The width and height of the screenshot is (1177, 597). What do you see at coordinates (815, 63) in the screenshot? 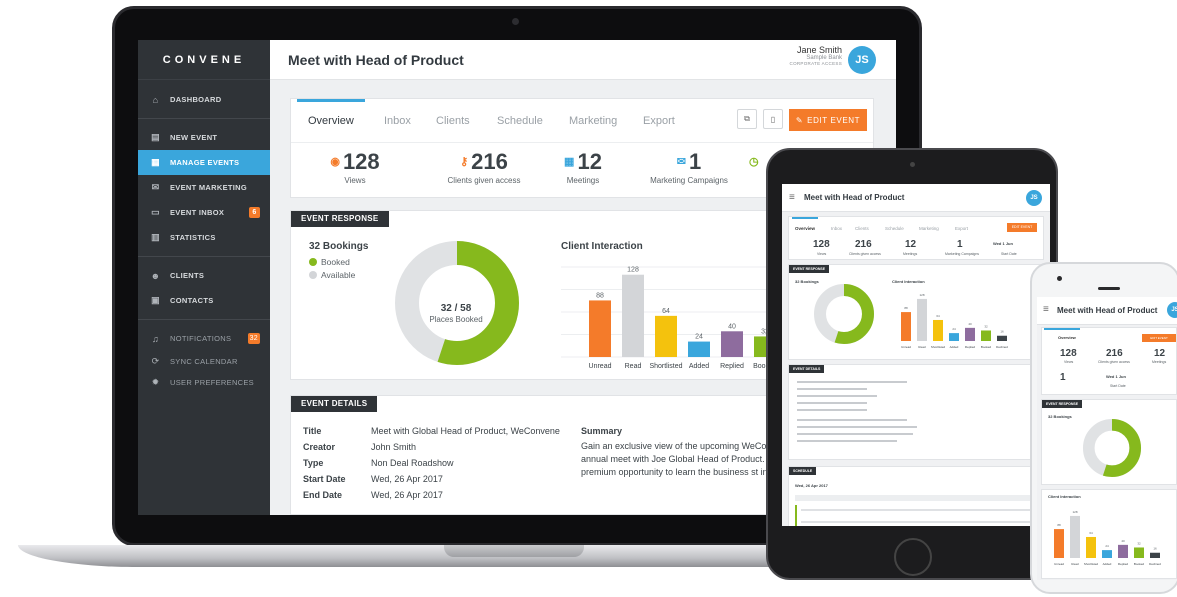
I see `user-role: CORPORATE ACCESS` at bounding box center [815, 63].